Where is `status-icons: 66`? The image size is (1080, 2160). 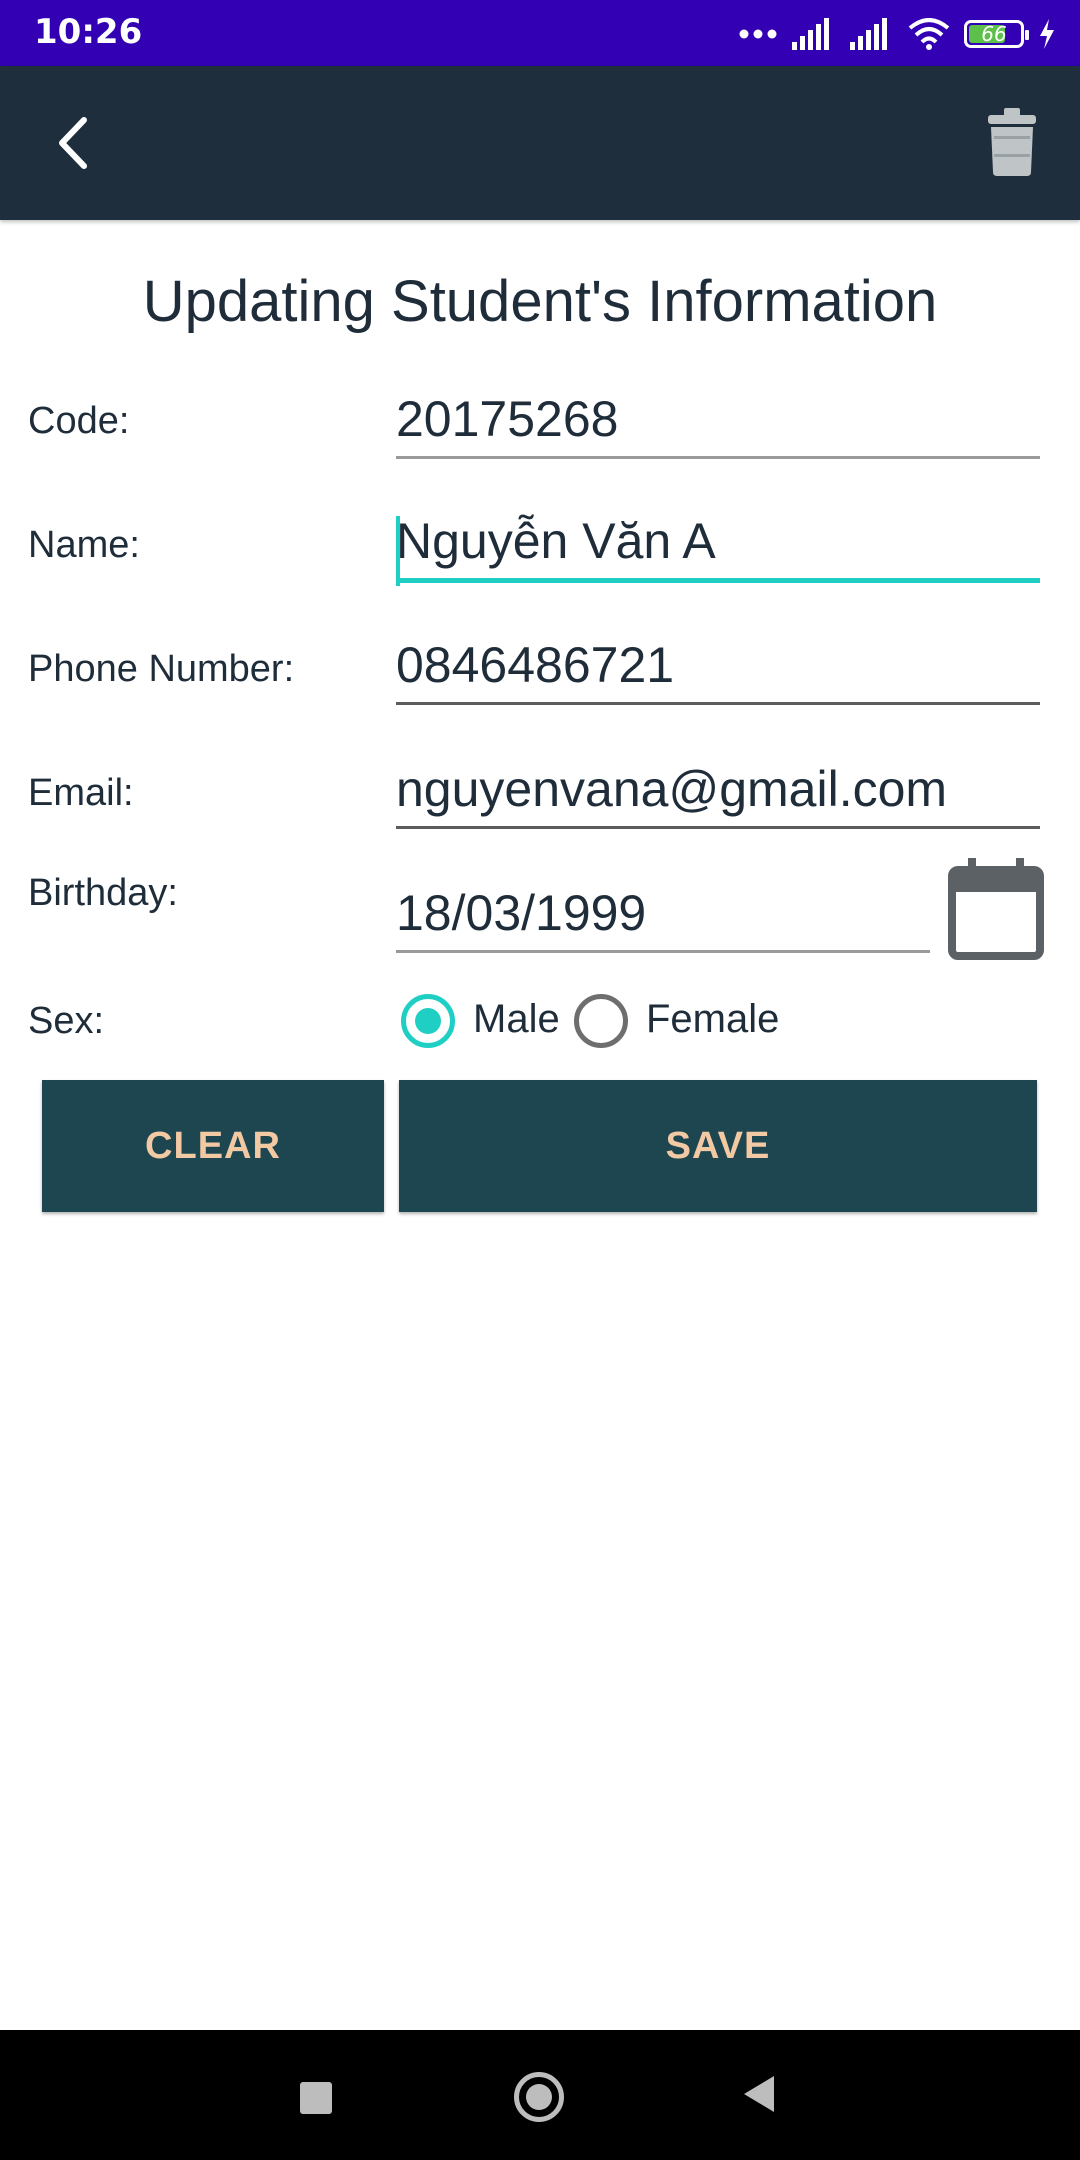
status-icons: 66 is located at coordinates (897, 34).